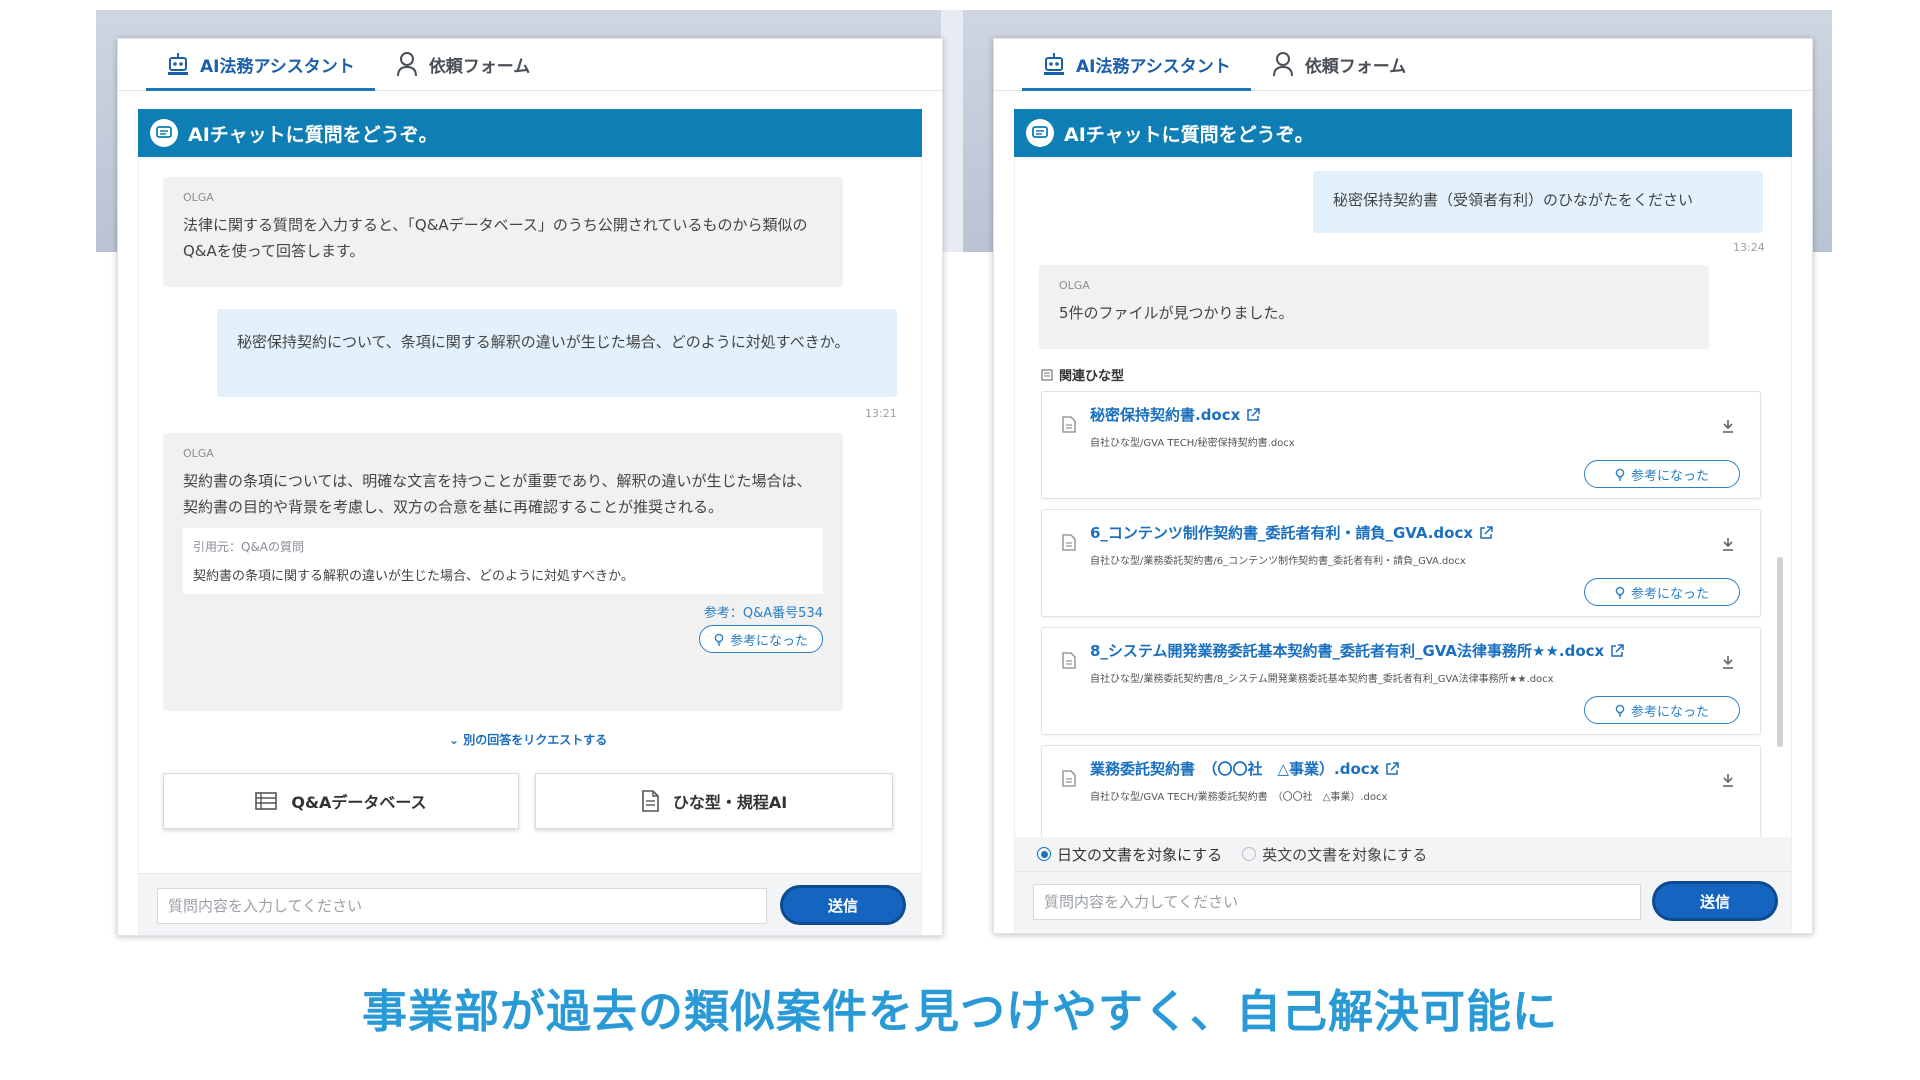 Image resolution: width=1920 pixels, height=1080 pixels. What do you see at coordinates (1140, 854) in the screenshot?
I see `radio-japanese-label: 日文の文書を対象にする` at bounding box center [1140, 854].